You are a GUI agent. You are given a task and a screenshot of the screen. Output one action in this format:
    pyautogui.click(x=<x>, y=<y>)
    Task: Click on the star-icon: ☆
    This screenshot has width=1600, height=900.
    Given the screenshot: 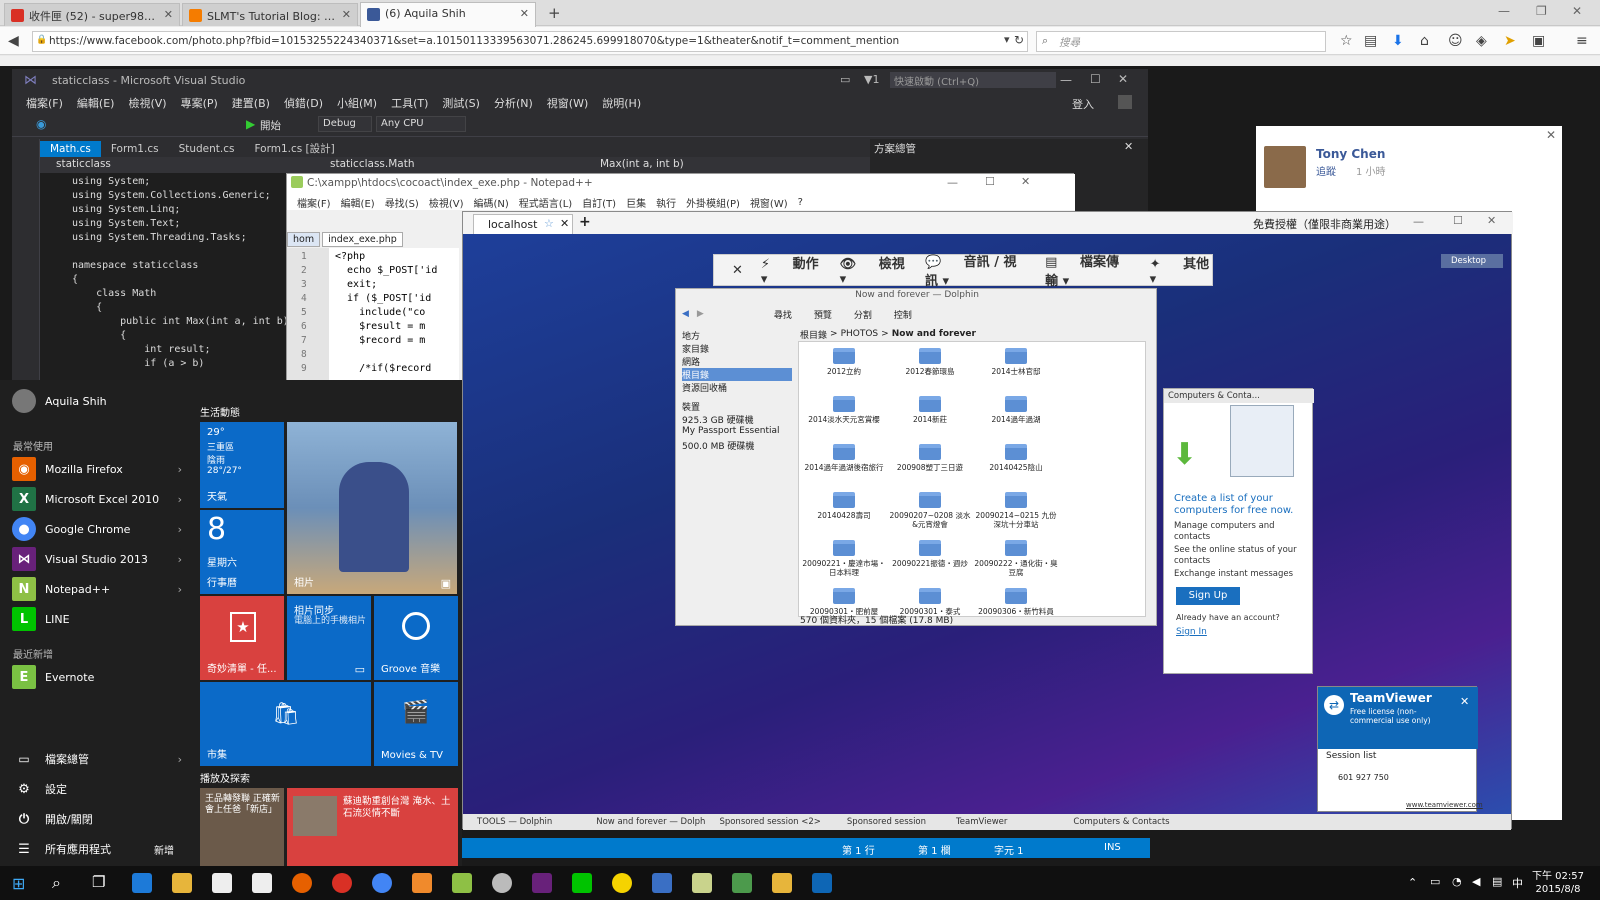 What is the action you would take?
    pyautogui.click(x=549, y=223)
    